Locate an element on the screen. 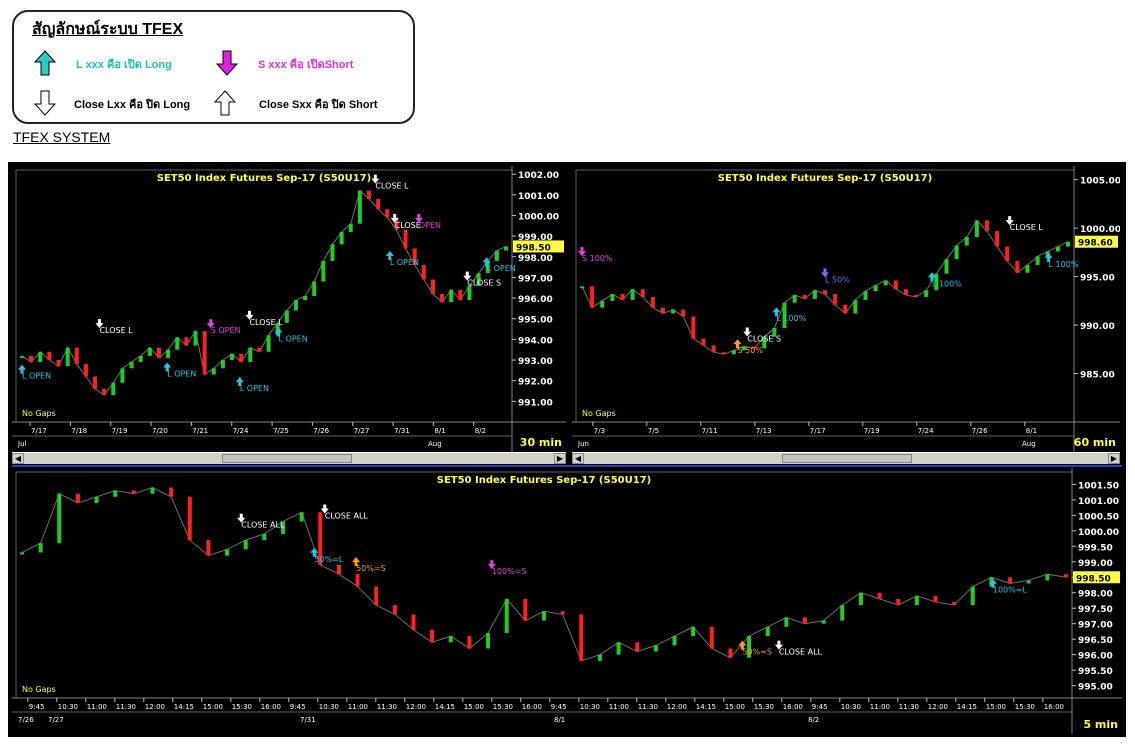 This screenshot has width=1135, height=745. signal-label: S 50% is located at coordinates (751, 350).